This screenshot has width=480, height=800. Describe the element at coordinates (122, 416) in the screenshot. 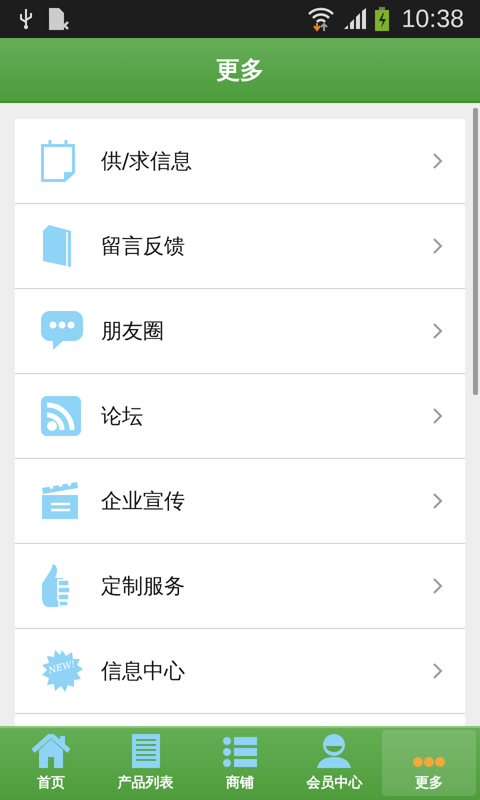

I see `menu-item-label: 论坛` at that location.